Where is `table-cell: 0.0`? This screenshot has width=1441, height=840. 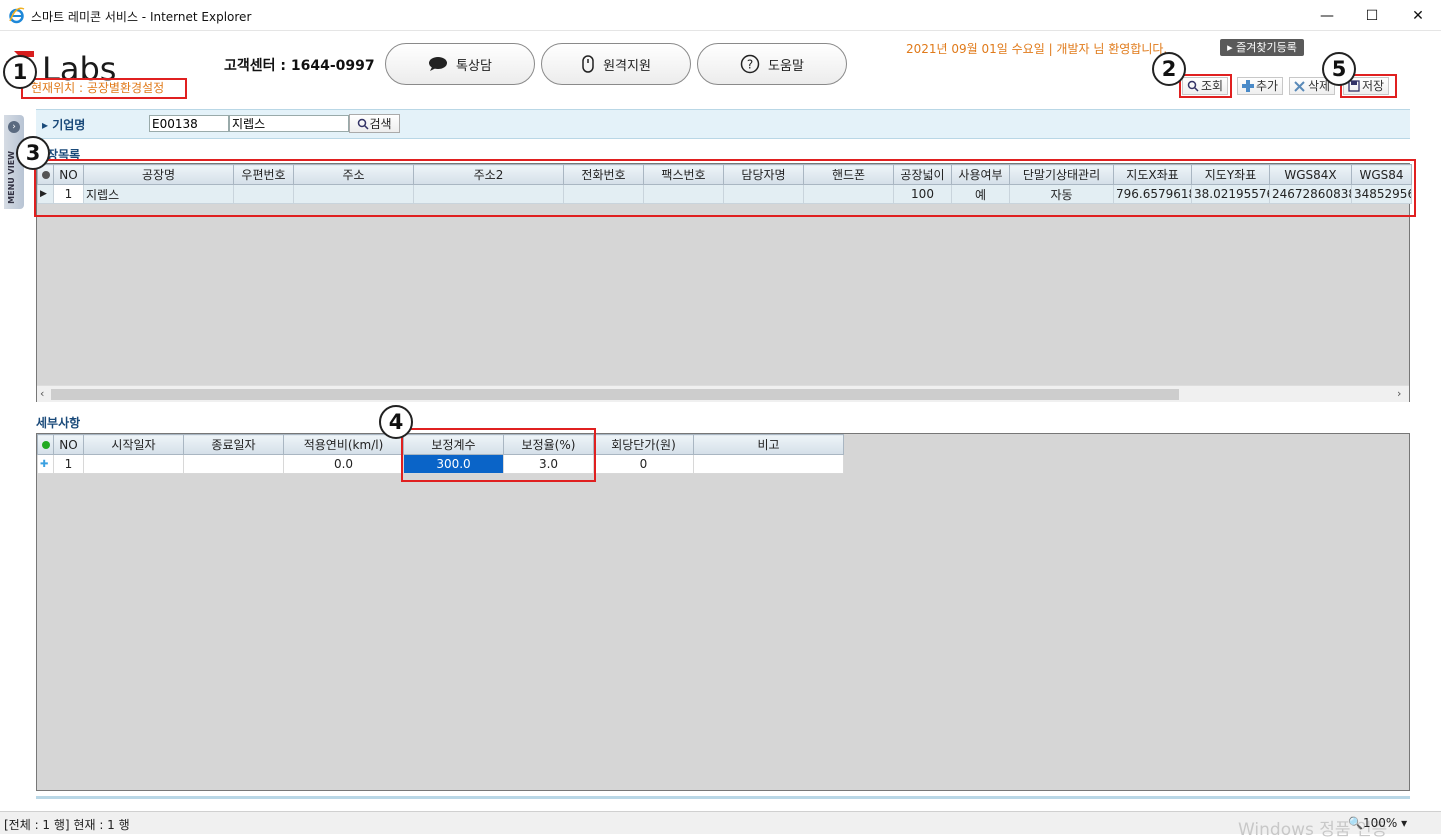 table-cell: 0.0 is located at coordinates (343, 464).